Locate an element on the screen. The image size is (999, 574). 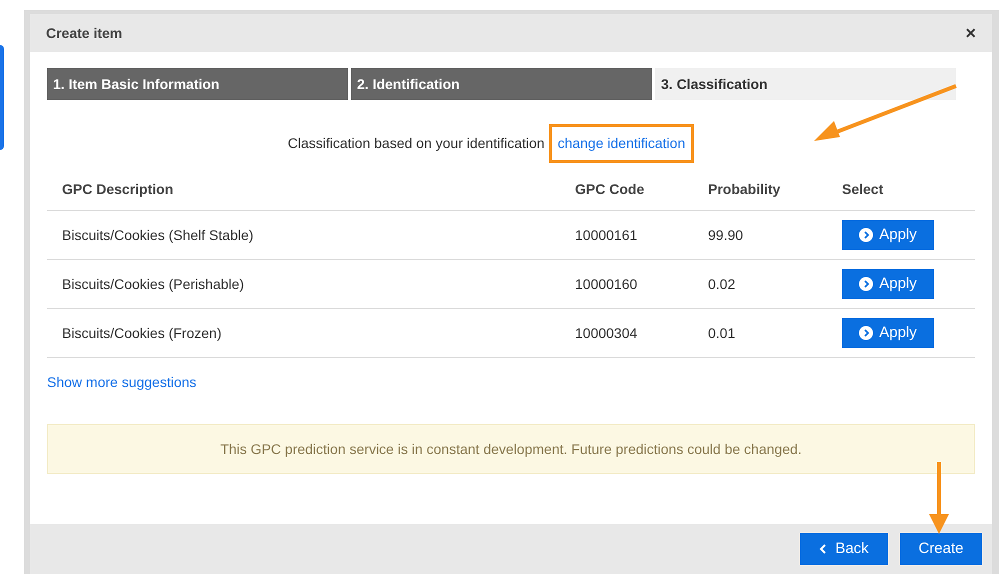
dialog-title: Create item is located at coordinates (84, 33).